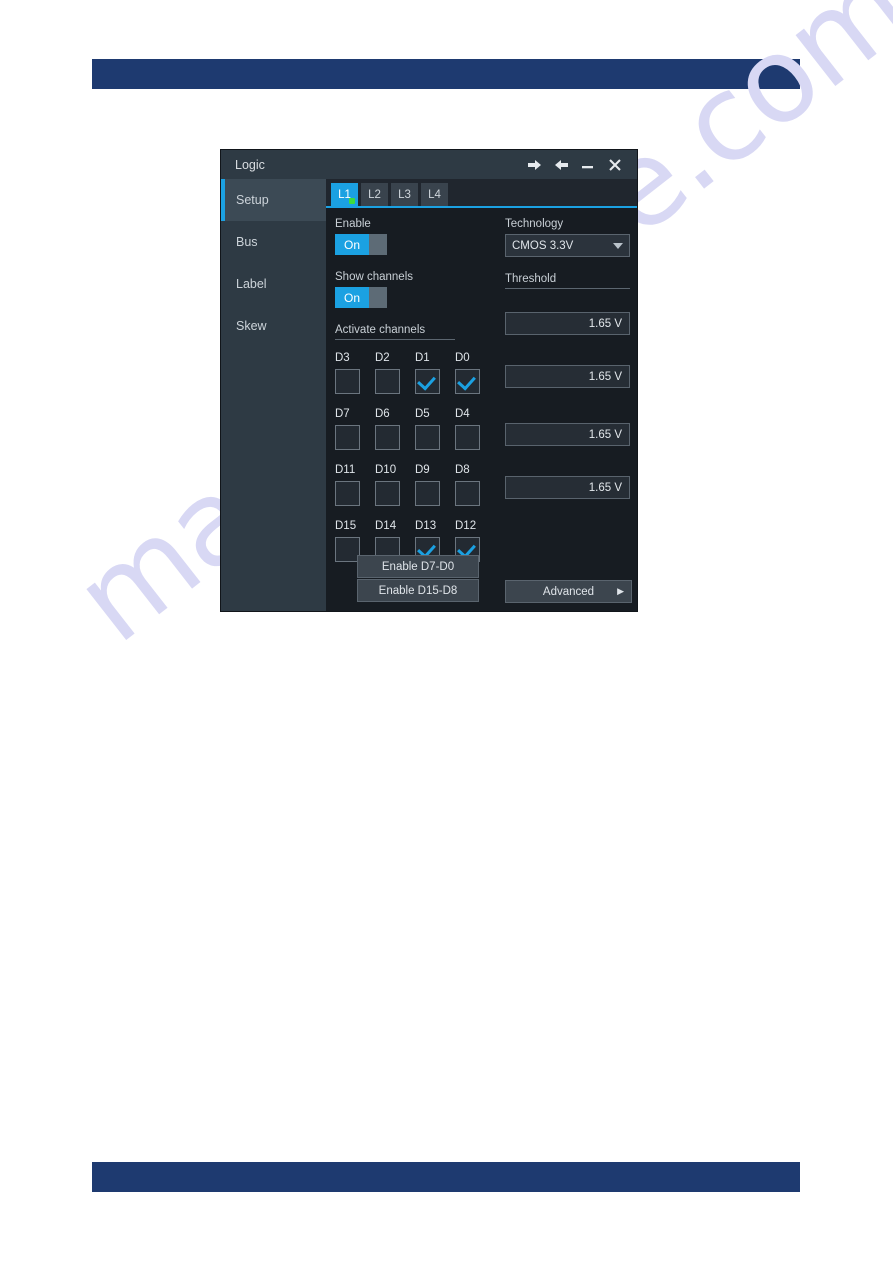  Describe the element at coordinates (467, 493) in the screenshot. I see `channel-checkbox-d8` at that location.